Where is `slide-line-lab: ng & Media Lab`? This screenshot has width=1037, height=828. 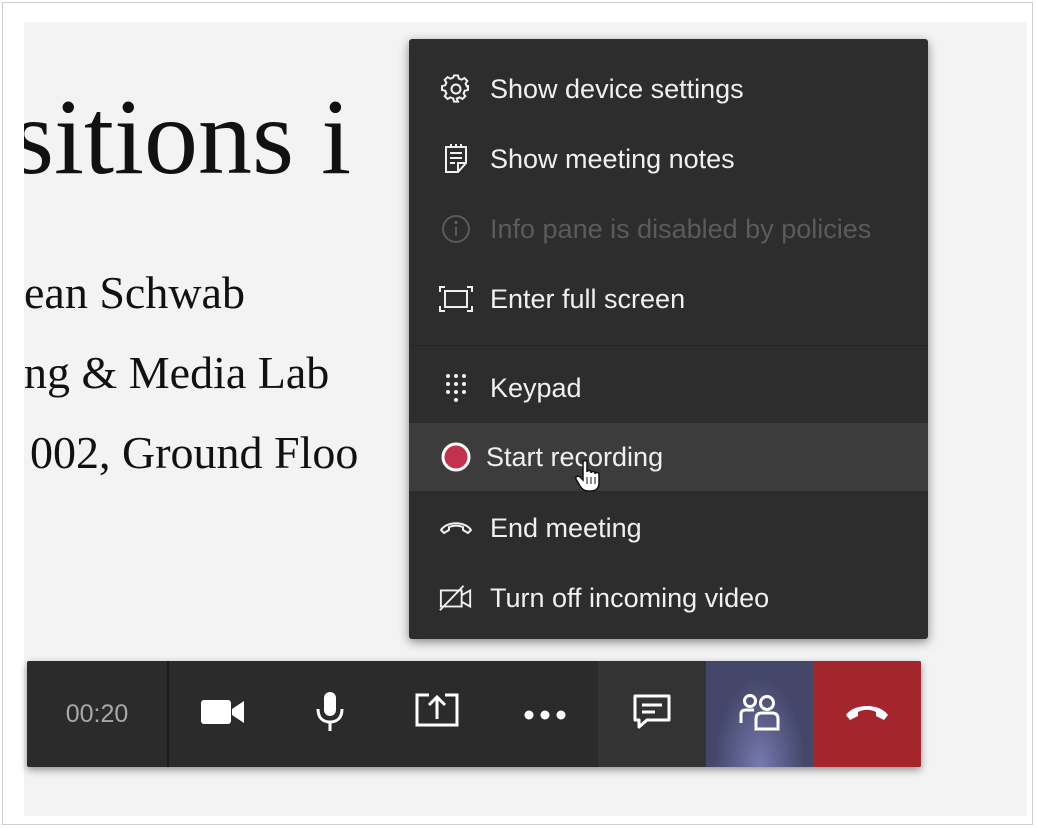
slide-line-lab: ng & Media Lab is located at coordinates (177, 372).